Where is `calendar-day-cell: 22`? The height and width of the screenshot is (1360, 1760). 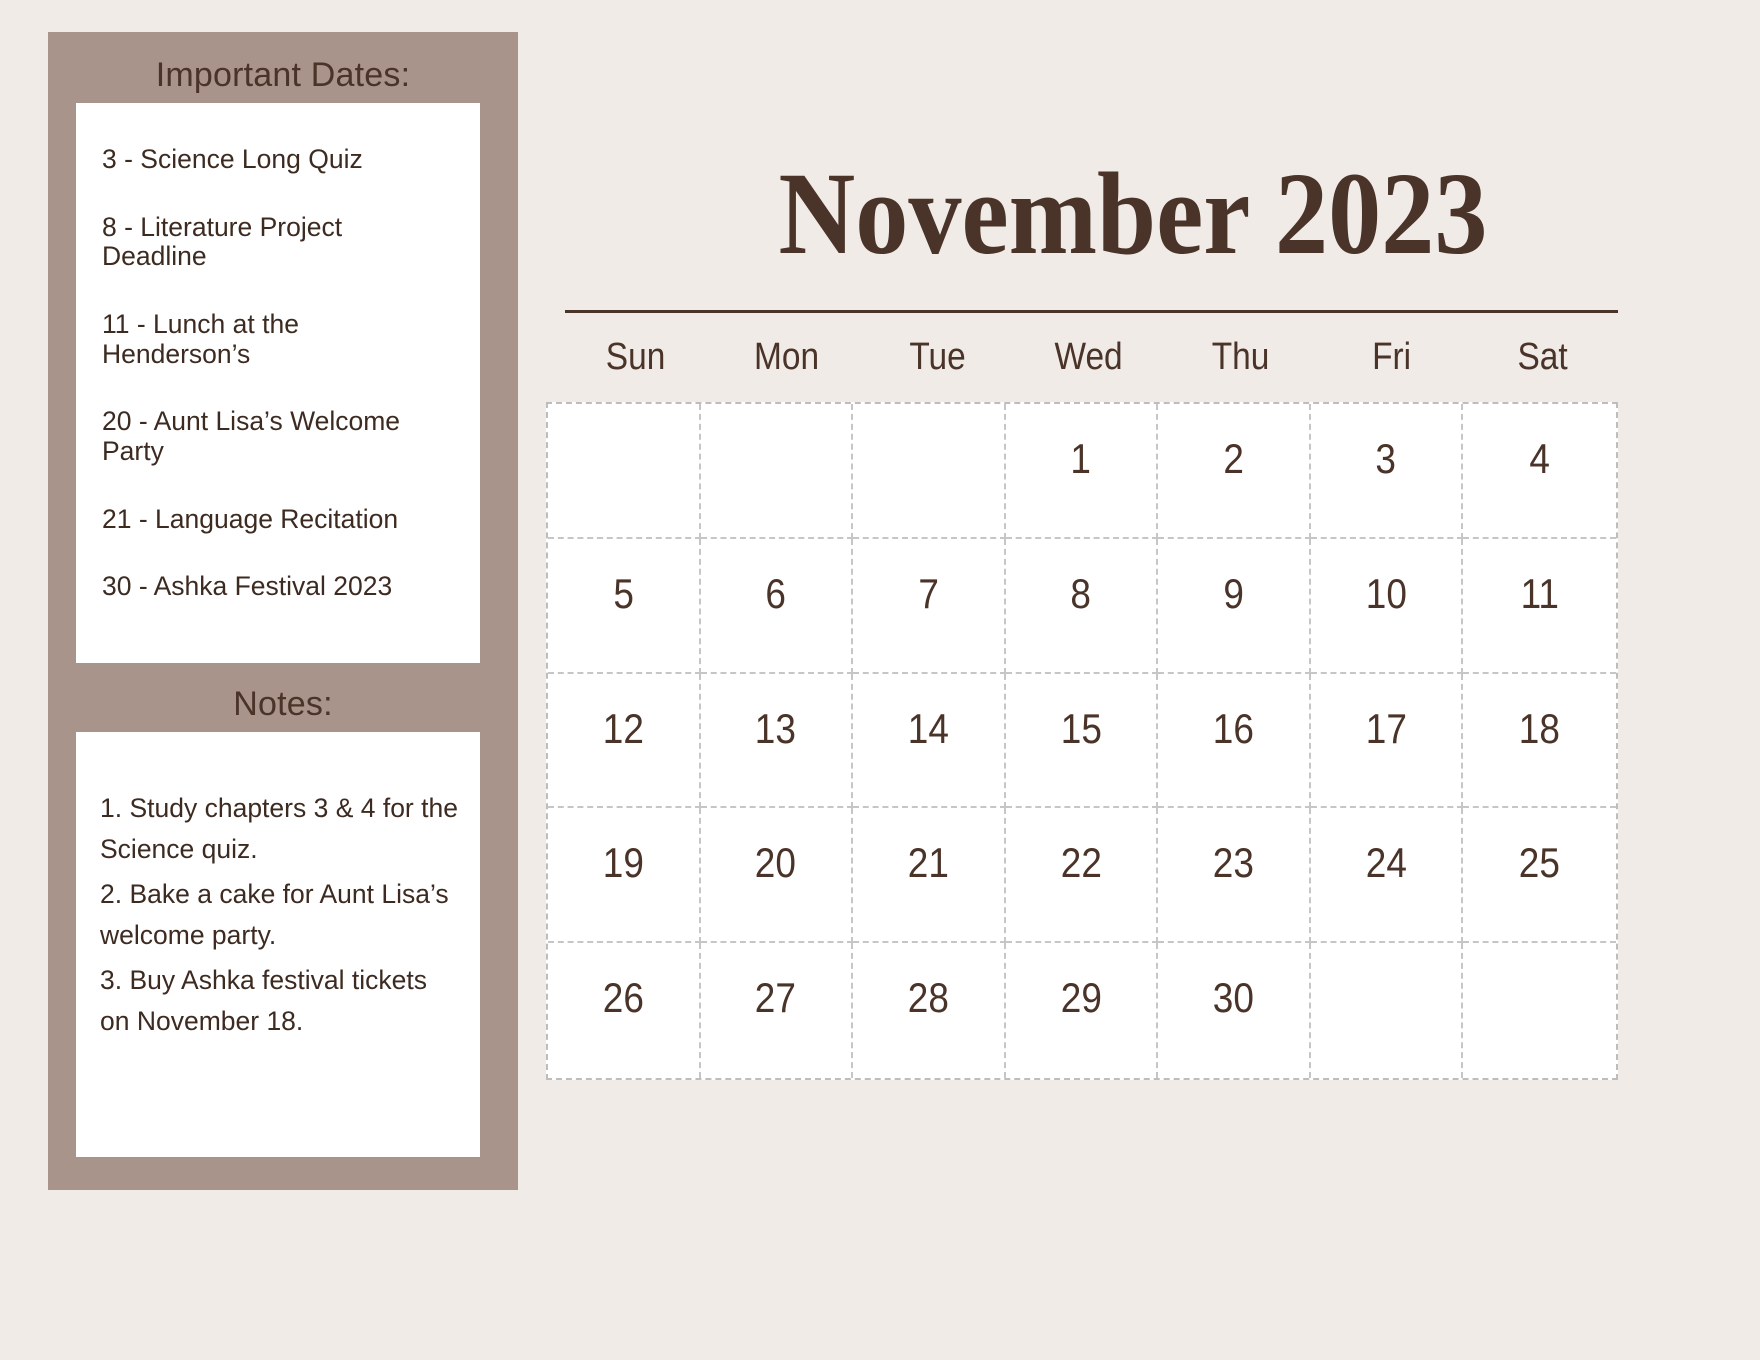
calendar-day-cell: 22 is located at coordinates (1082, 876).